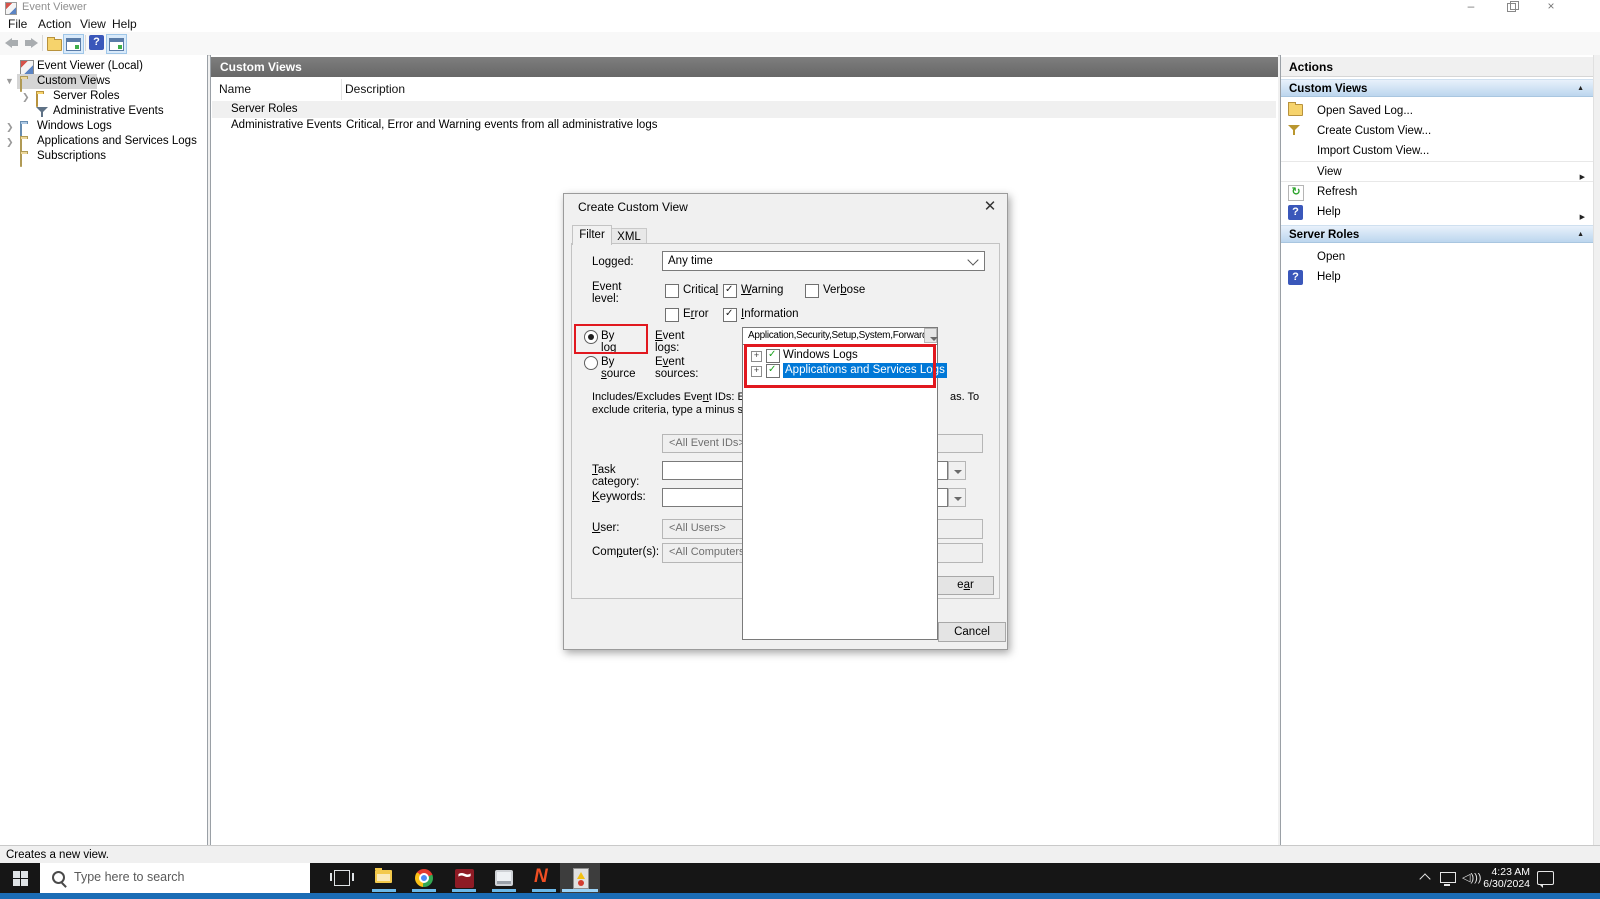  Describe the element at coordinates (845, 370) in the screenshot. I see `dropdown-item-applications-services-logs: + Applications and Services Logs` at that location.